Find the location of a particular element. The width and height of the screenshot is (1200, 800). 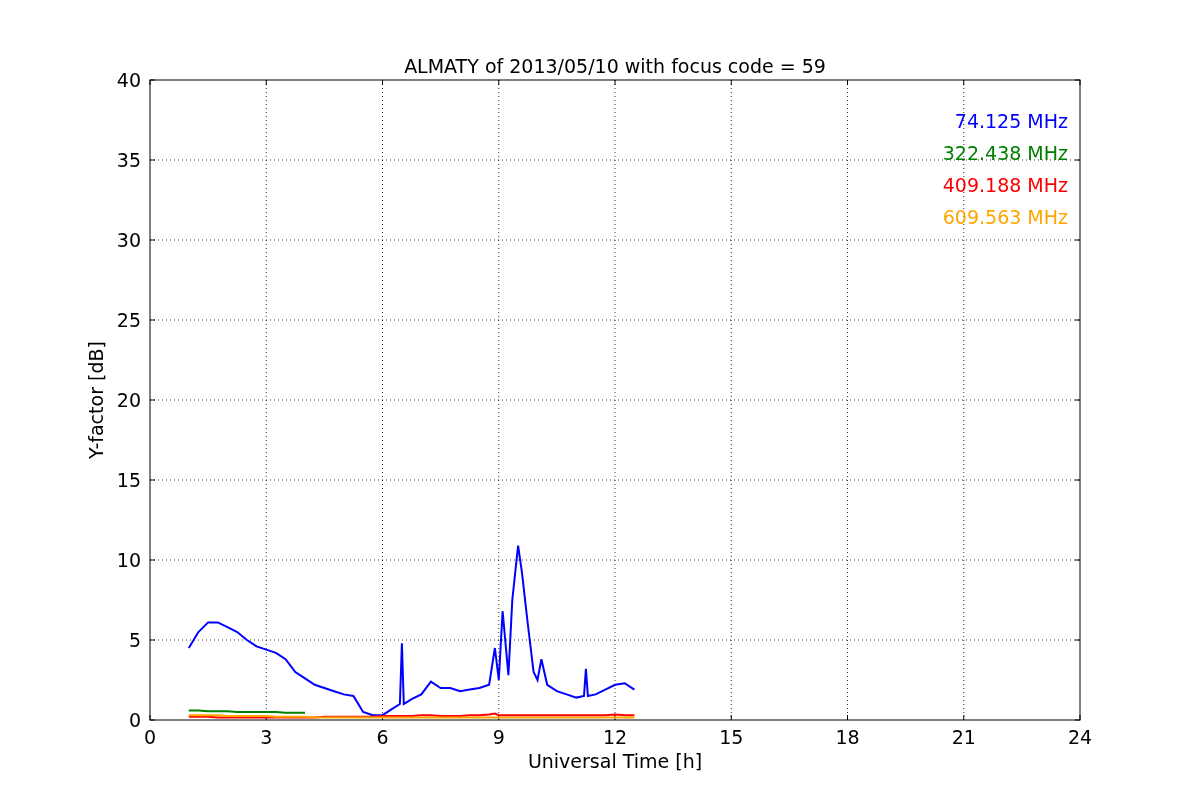

tick-label: 6 is located at coordinates (382, 737).